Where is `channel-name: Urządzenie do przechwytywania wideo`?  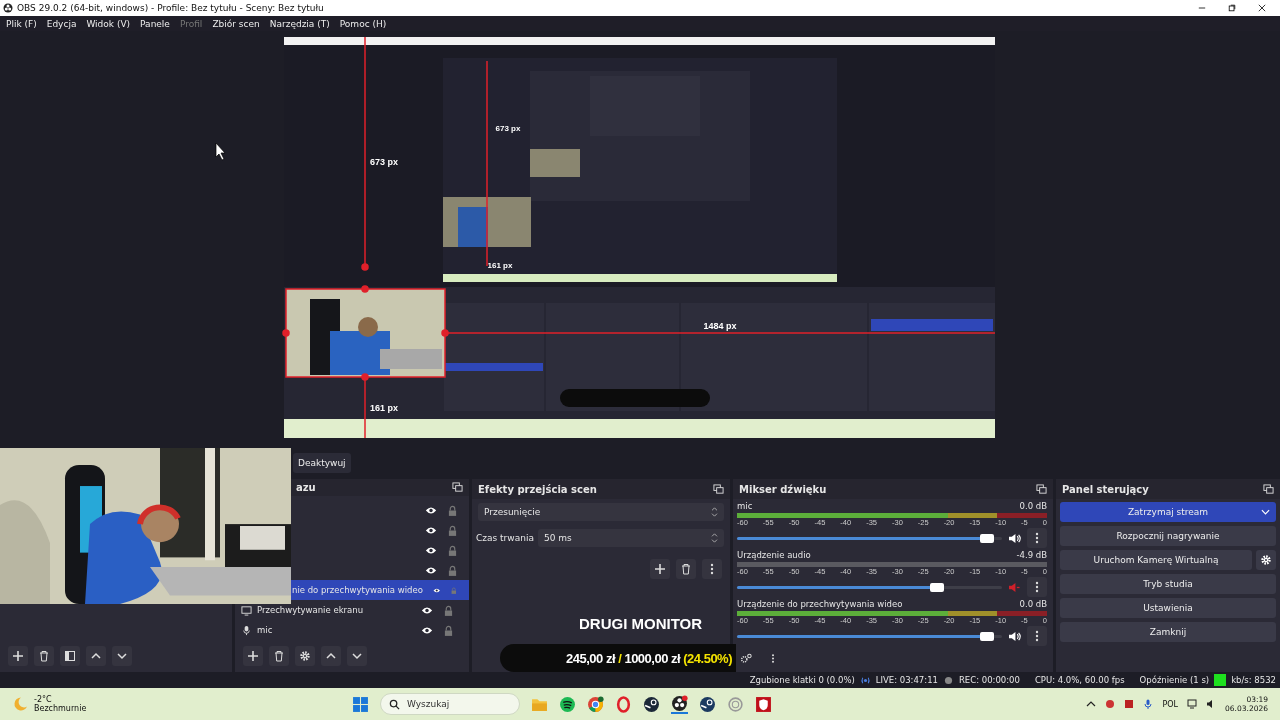
channel-name: Urządzenie do przechwytywania wideo is located at coordinates (820, 604).